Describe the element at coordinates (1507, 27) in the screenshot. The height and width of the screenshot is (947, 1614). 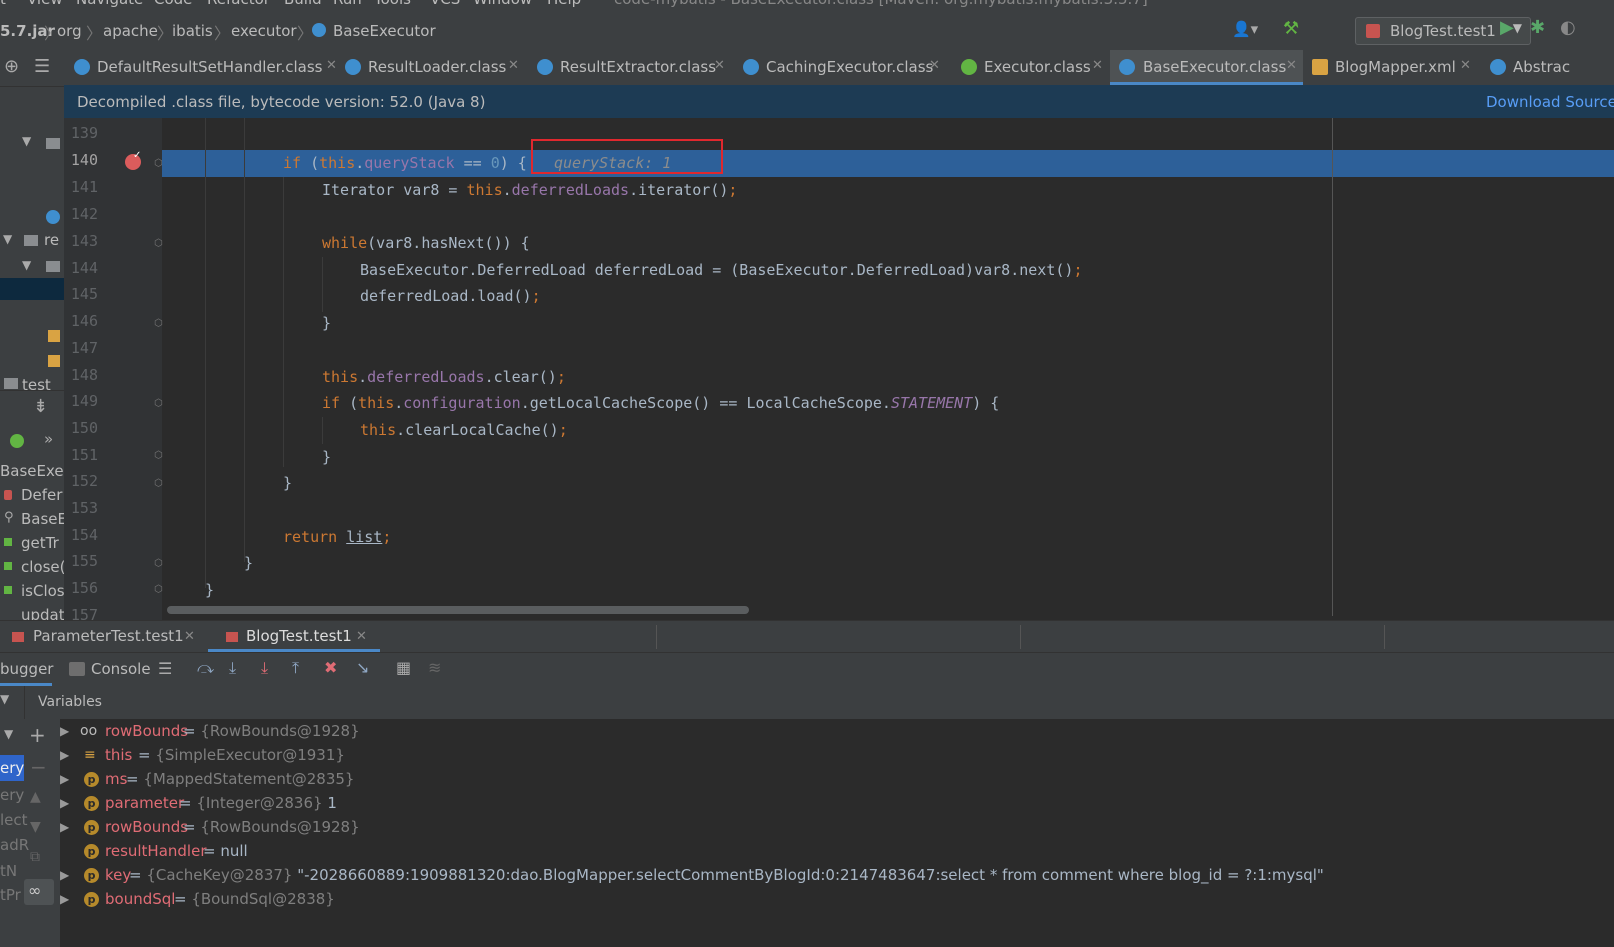
I see `run-icon: ▶` at that location.